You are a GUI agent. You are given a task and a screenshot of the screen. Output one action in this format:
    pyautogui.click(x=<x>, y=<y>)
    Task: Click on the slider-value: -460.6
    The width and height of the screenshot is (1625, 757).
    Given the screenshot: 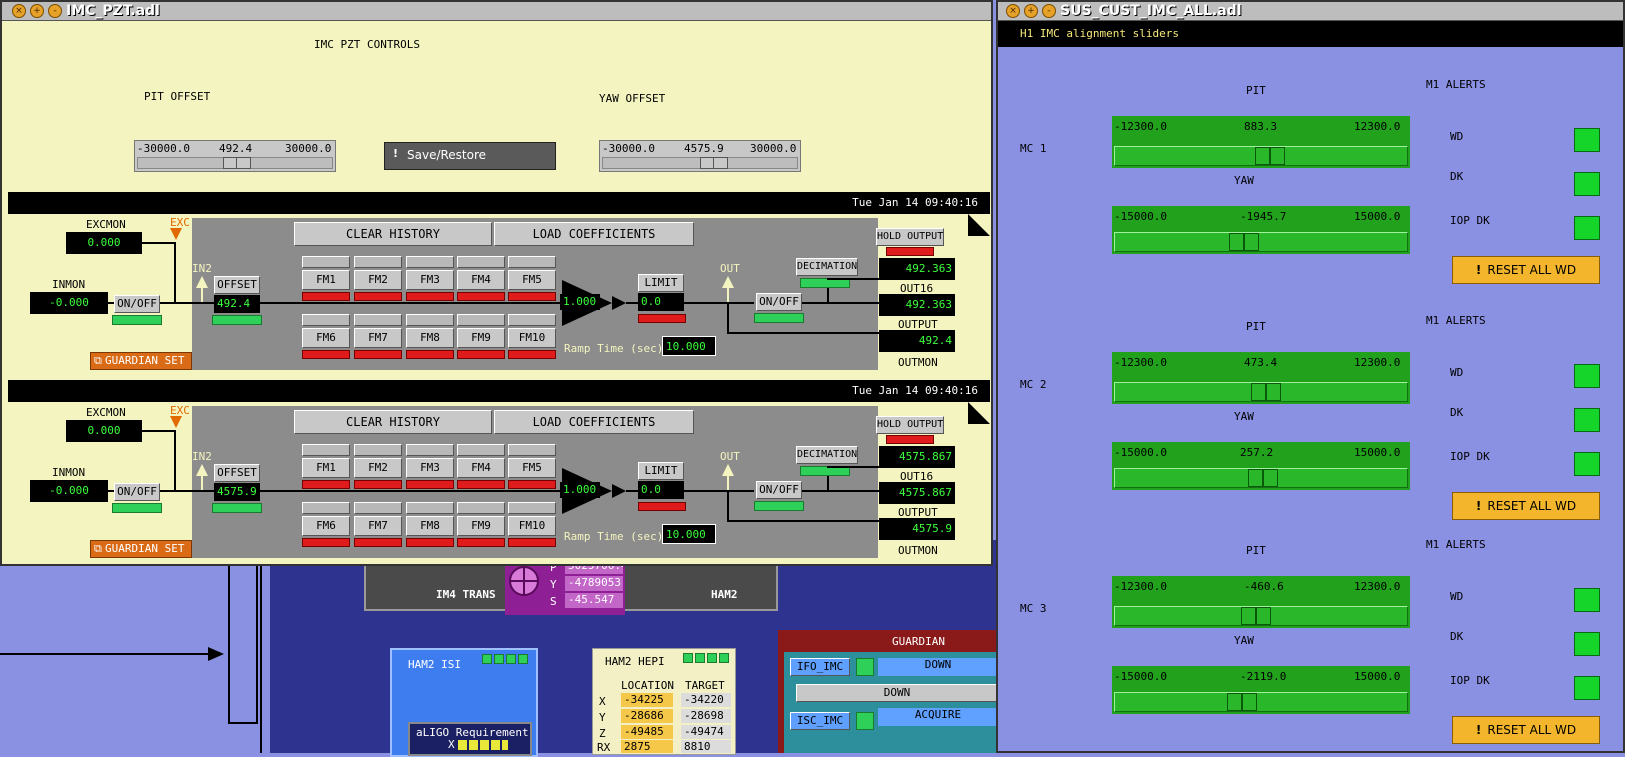 What is the action you would take?
    pyautogui.click(x=1264, y=586)
    